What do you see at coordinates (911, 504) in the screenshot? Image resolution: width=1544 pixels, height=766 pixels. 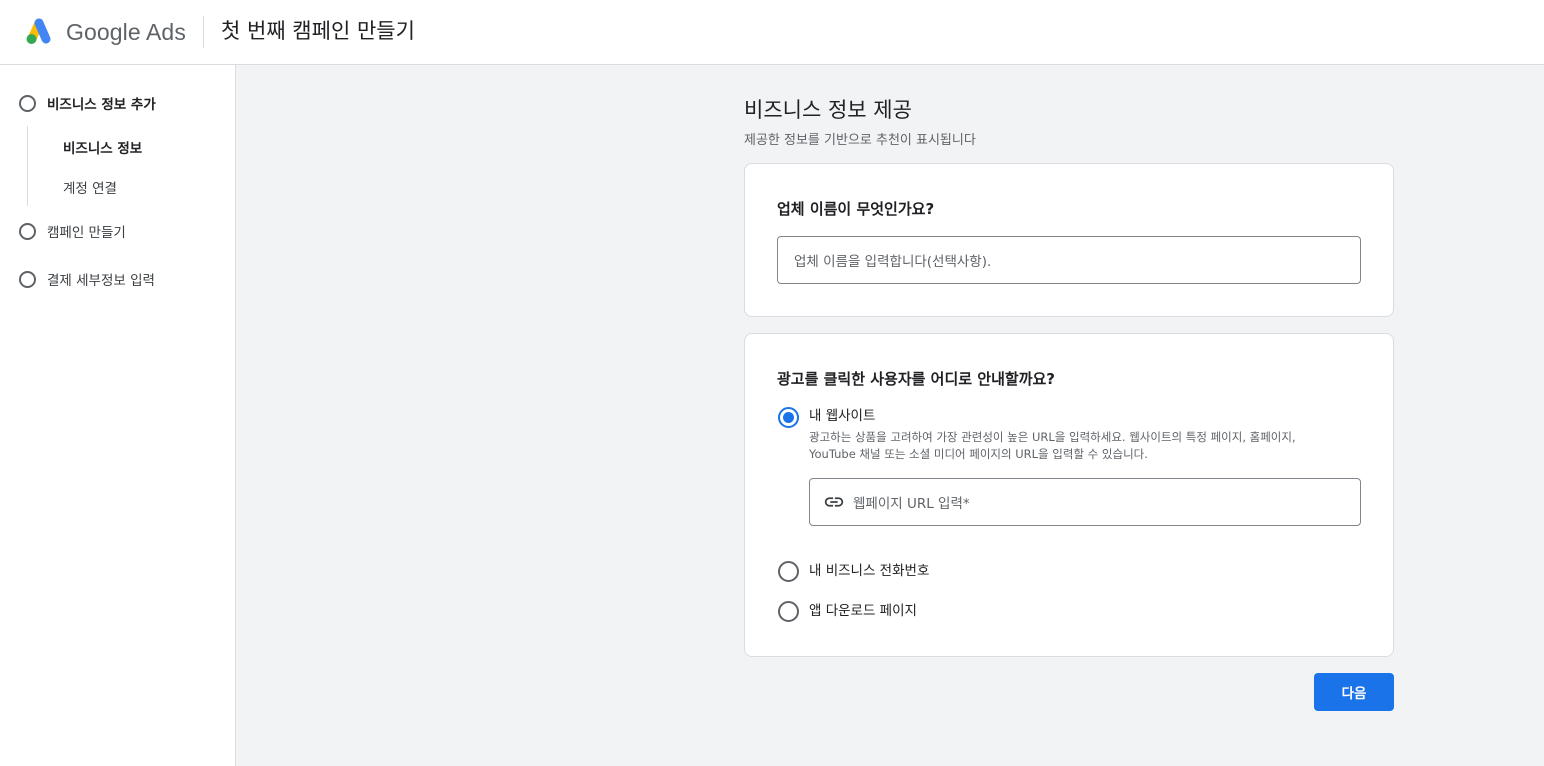 I see `website-url-placeholder: 웹페이지 URL 입력*` at bounding box center [911, 504].